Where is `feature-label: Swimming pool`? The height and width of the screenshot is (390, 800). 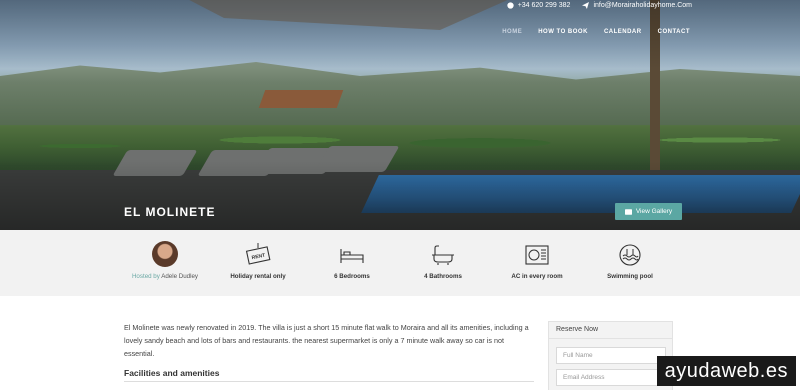
feature-label: Swimming pool is located at coordinates (630, 276).